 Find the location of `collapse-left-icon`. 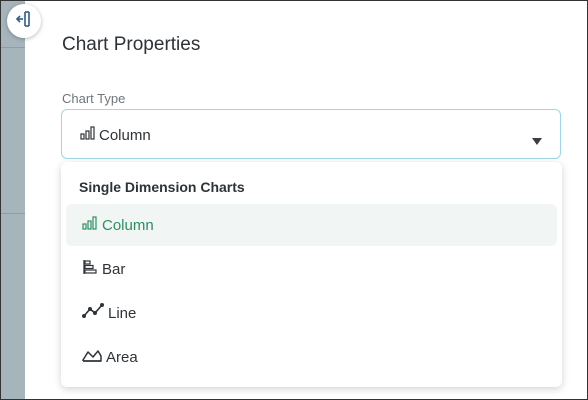

collapse-left-icon is located at coordinates (24, 21).